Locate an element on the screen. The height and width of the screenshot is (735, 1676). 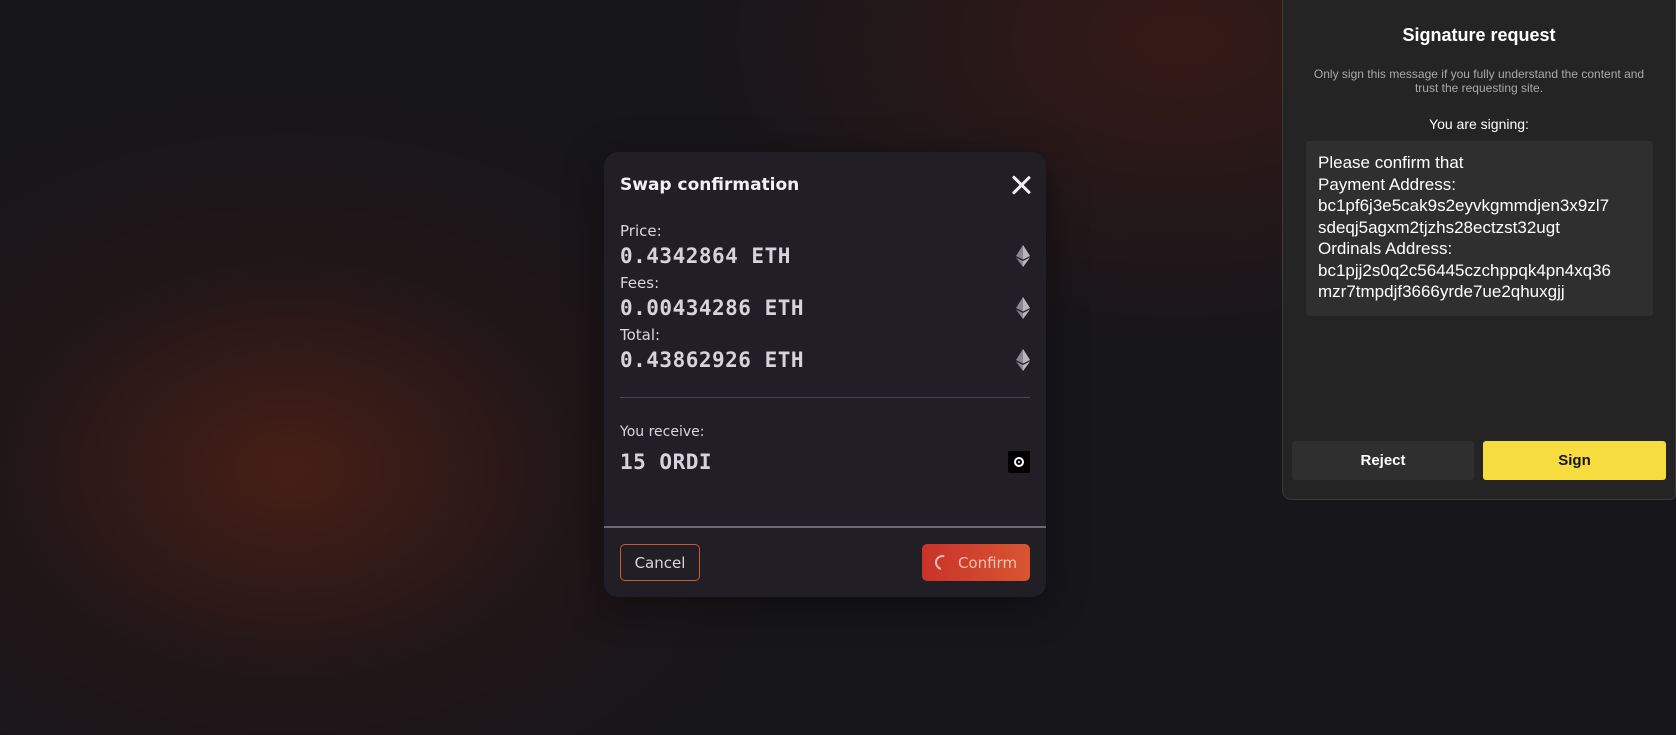
receive-value: 15 ORDI is located at coordinates (666, 462).